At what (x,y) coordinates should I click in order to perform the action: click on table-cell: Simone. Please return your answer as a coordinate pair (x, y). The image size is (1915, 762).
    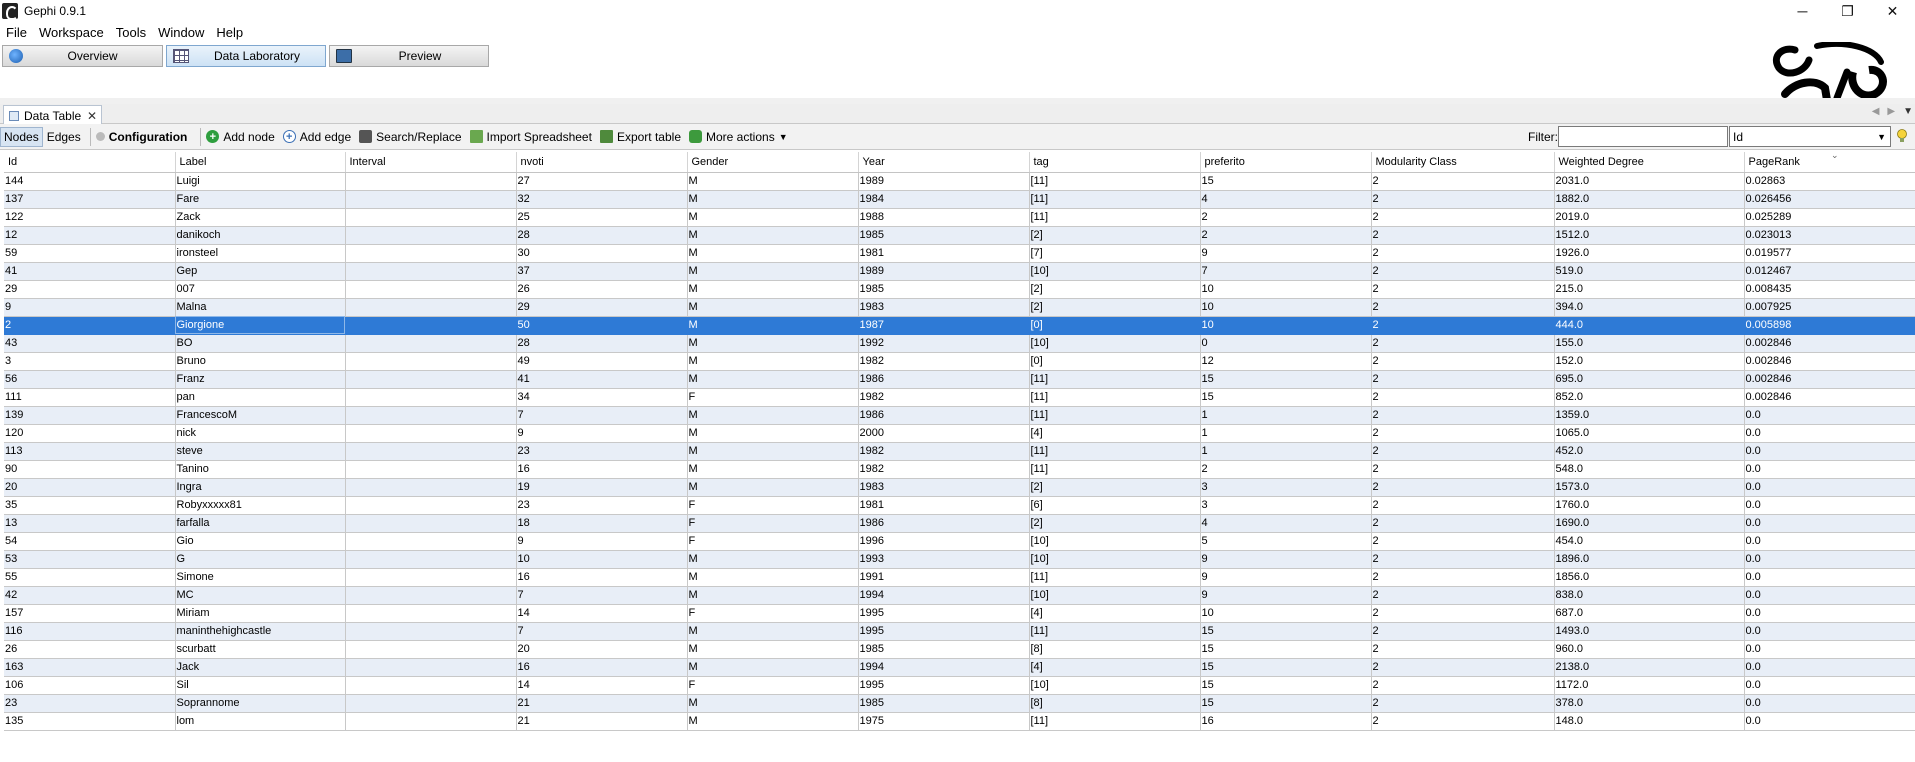
    Looking at the image, I should click on (260, 577).